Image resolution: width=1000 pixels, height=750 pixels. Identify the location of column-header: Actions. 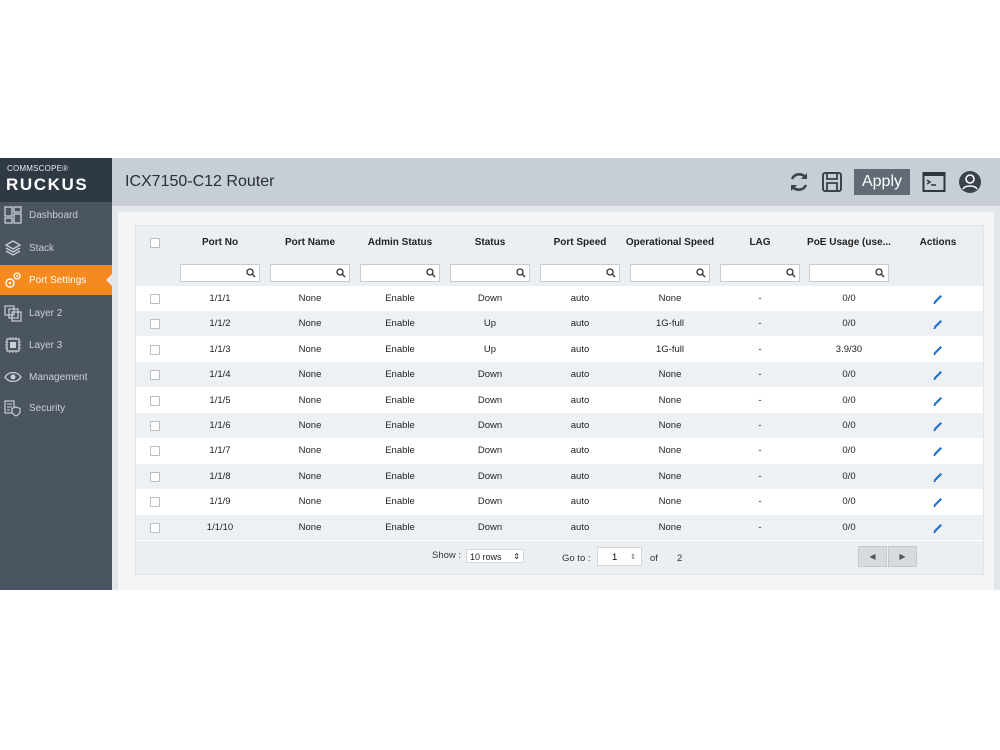
(938, 243).